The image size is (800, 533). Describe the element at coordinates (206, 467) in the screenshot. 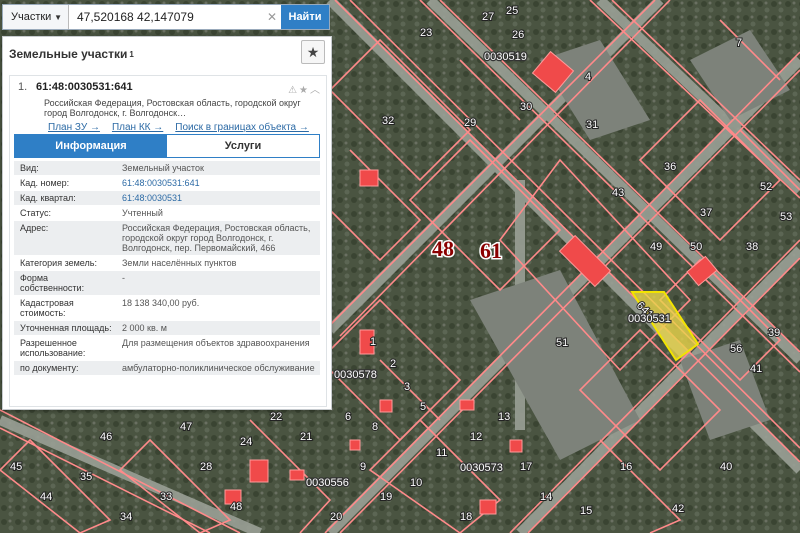

I see `building-number: 28` at that location.